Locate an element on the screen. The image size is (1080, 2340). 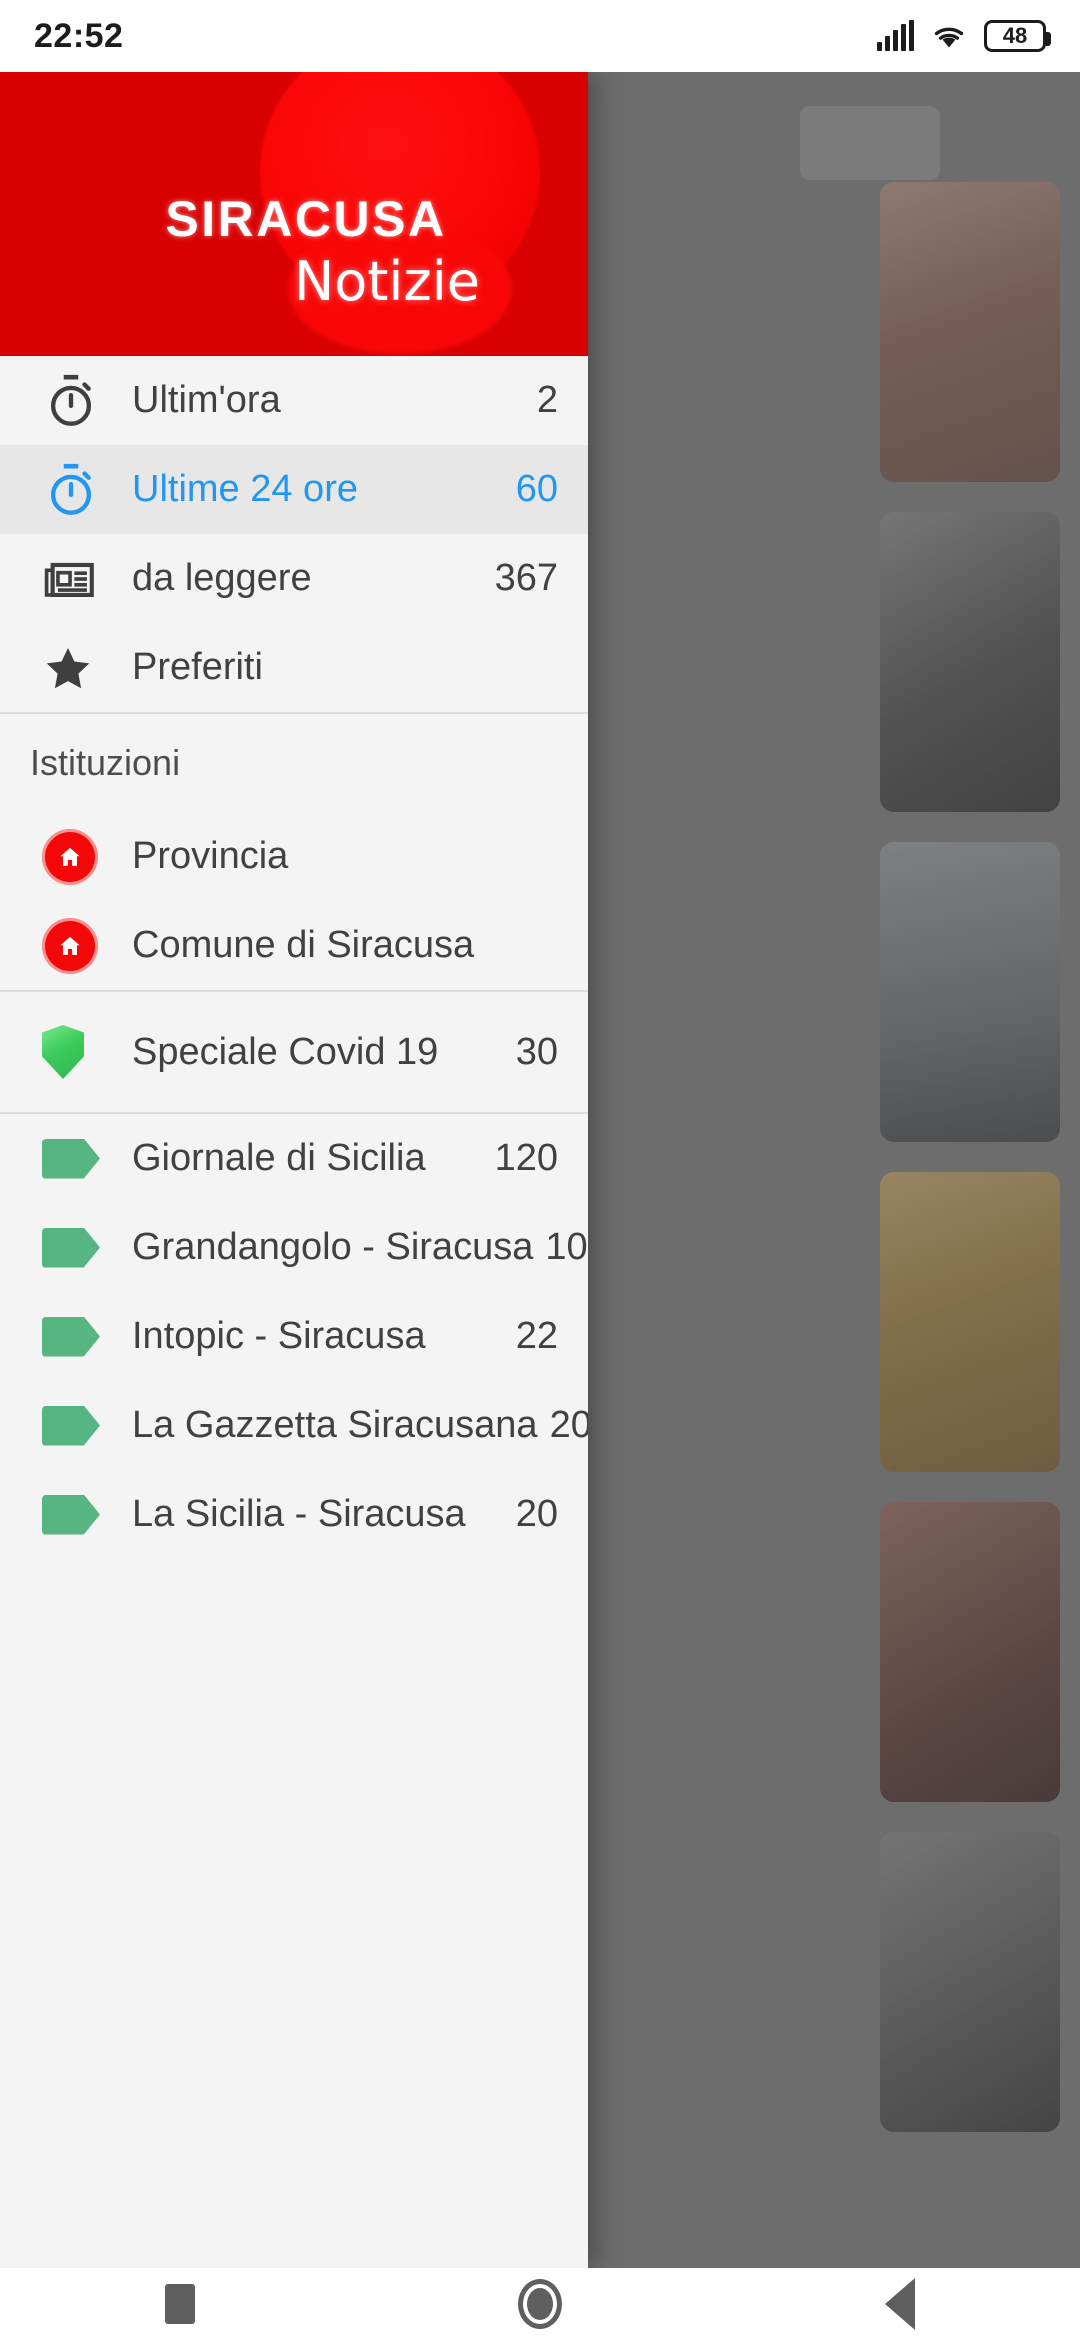
logo-subtitle: Notizie is located at coordinates (386, 281).